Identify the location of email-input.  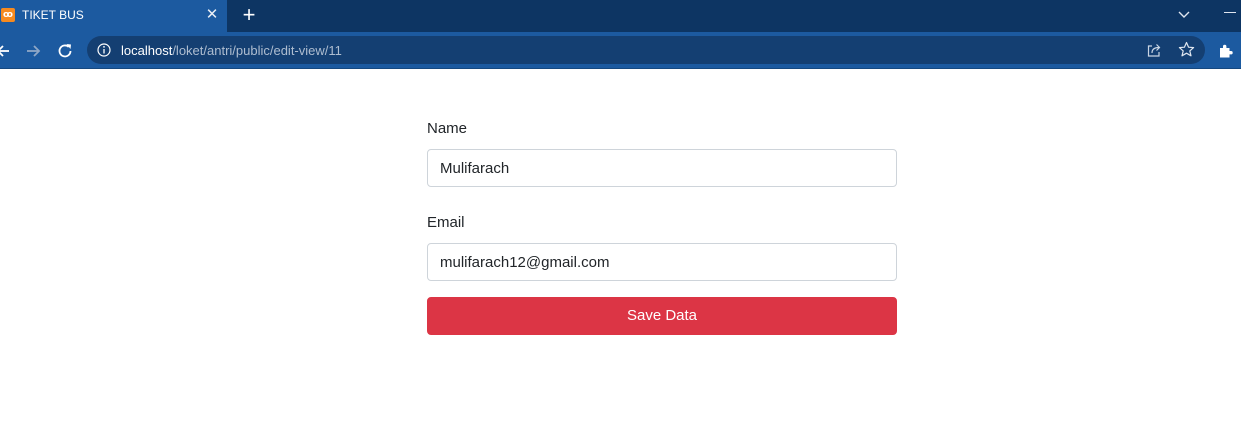
(662, 262).